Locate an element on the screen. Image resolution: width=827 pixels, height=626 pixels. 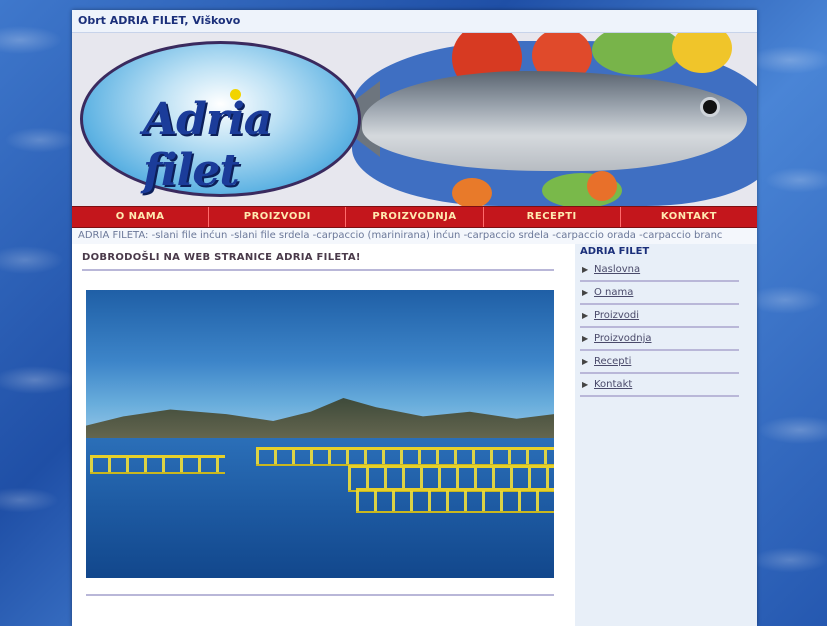
sidebar-item-naslovna: ▶ Naslovna is located at coordinates (659, 270).